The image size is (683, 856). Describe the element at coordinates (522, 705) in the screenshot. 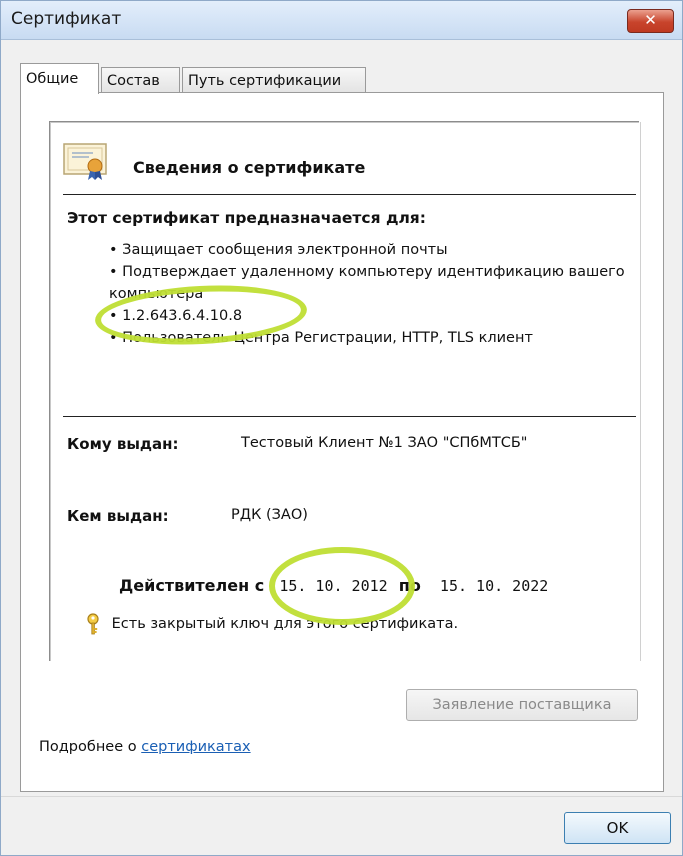

I see `issuer-statement-button: Заявление поставщика` at that location.